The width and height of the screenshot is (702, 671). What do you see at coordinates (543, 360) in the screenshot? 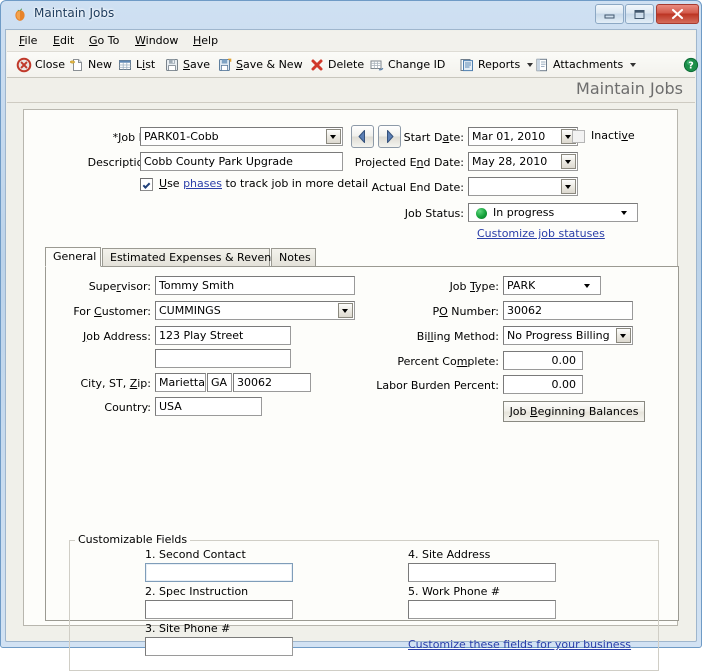
I see `percent-complete-input: 0.00` at bounding box center [543, 360].